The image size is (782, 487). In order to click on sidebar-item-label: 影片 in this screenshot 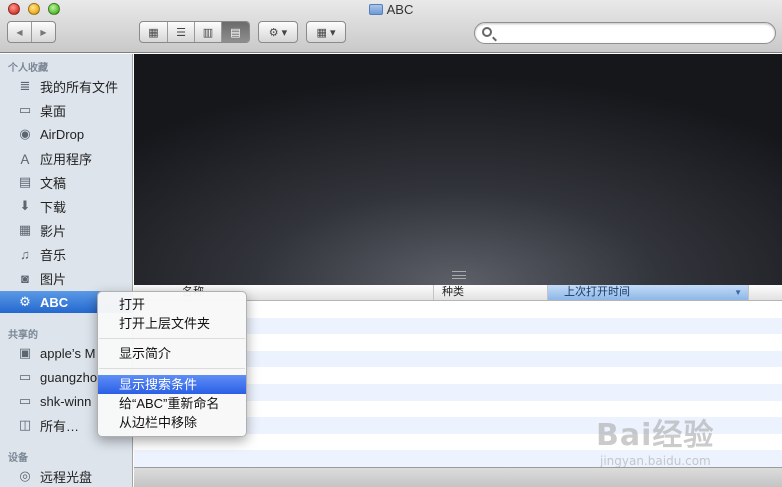, I will do `click(53, 231)`.